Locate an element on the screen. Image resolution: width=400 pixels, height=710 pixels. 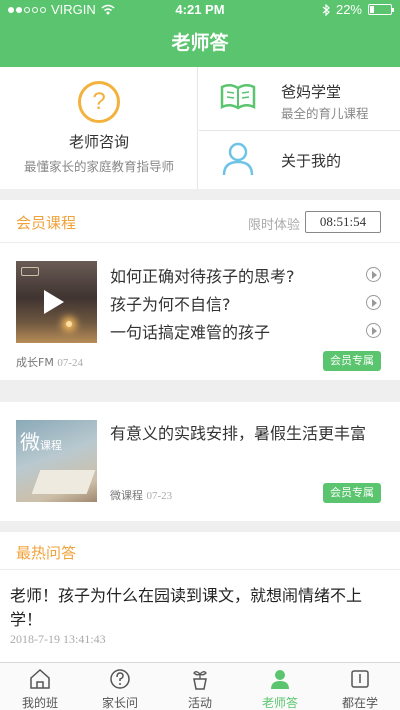
micro-course-logo: 微课程 is located at coordinates (41, 440).